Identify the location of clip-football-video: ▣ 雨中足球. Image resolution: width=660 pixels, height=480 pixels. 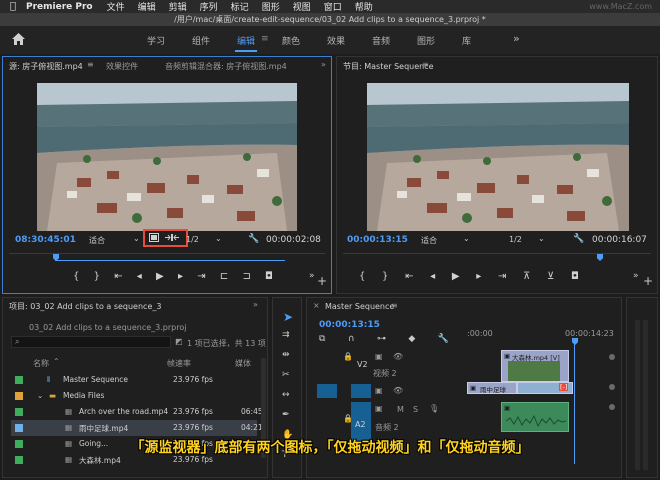
(492, 388).